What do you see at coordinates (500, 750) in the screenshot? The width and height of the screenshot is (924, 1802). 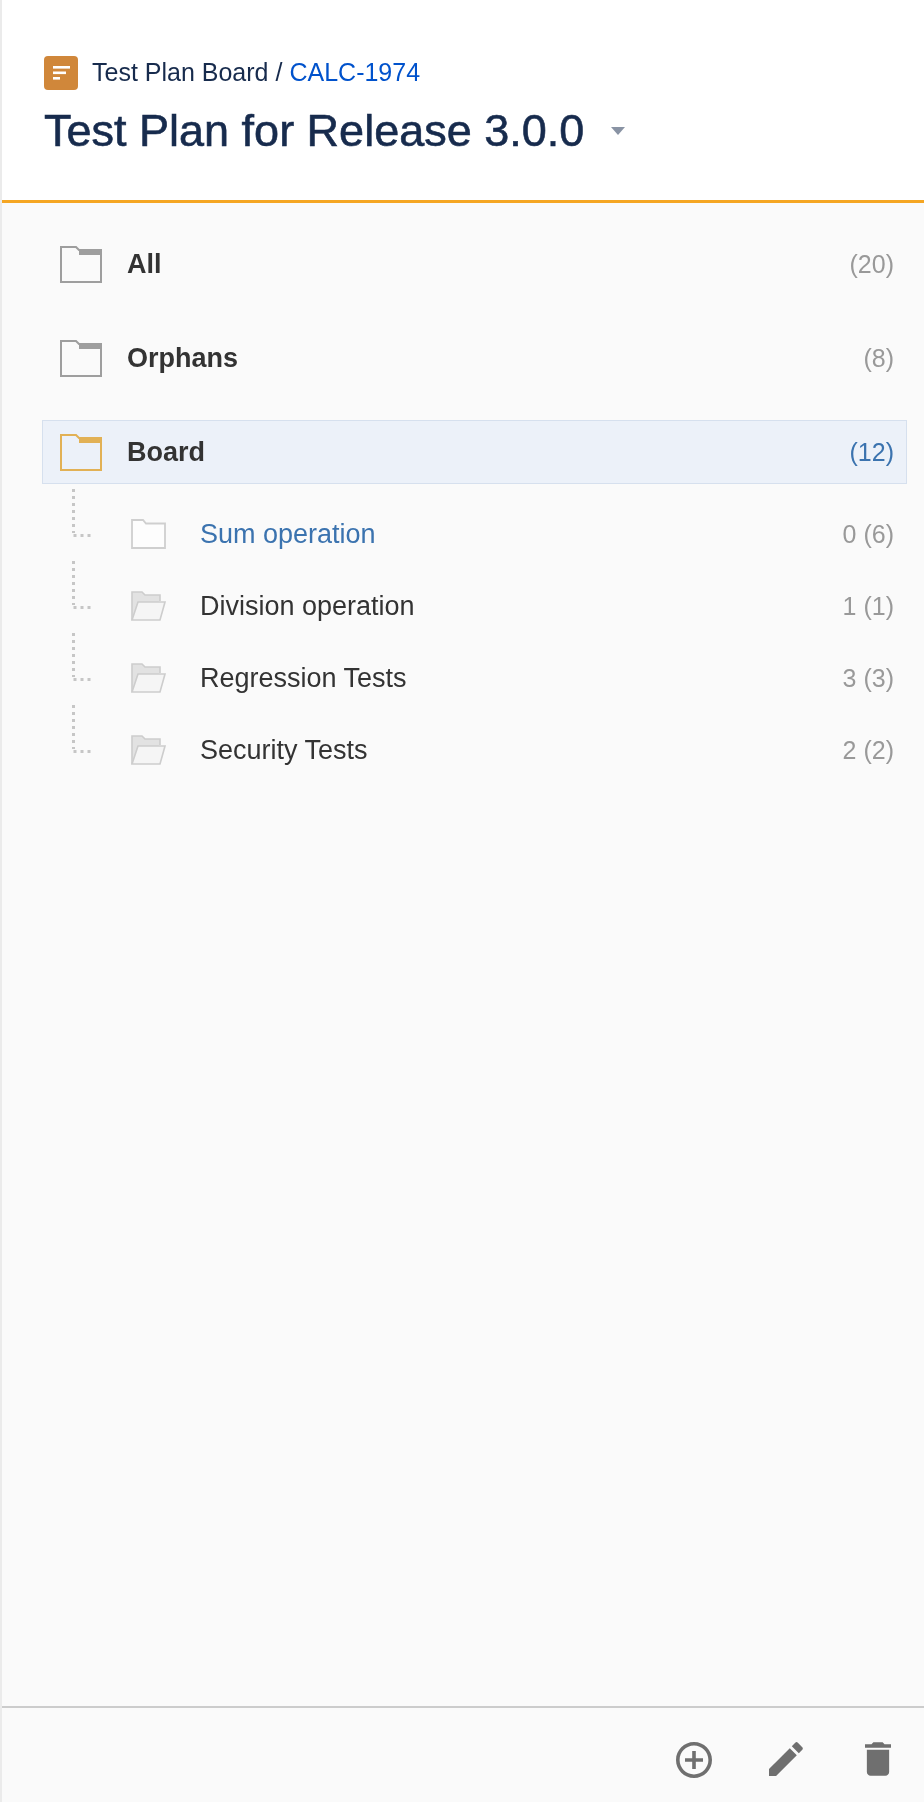 I see `tree-item: Security Tests 2 (2)` at bounding box center [500, 750].